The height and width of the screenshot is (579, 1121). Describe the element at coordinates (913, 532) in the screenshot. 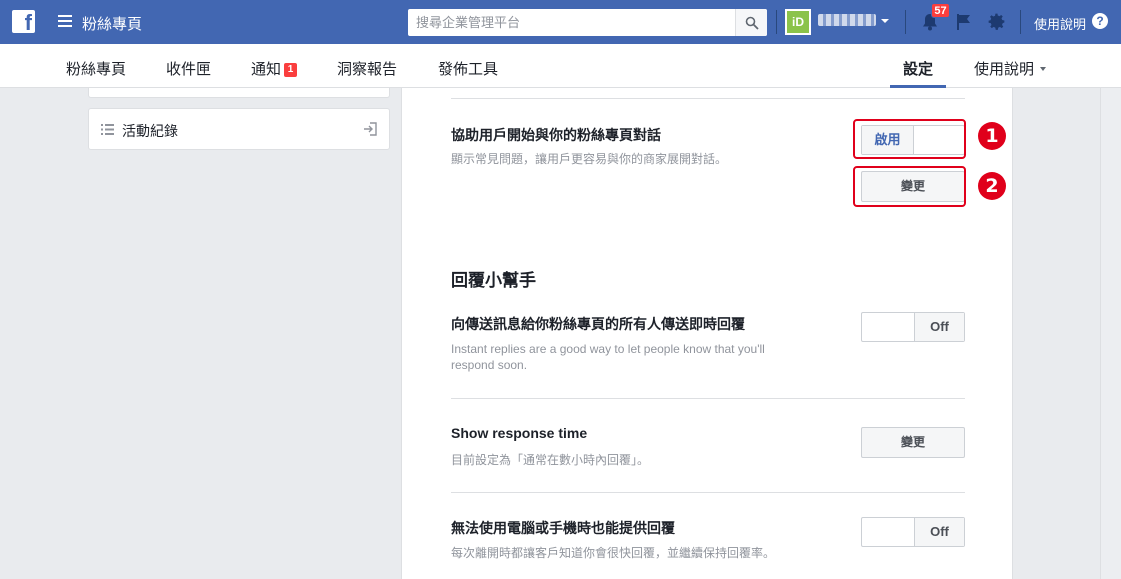

I see `away-toggle: Off` at that location.